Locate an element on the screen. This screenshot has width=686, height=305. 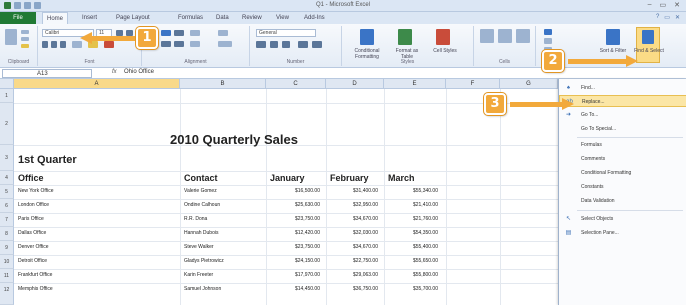
row-header: 7 is located at coordinates (7, 220).